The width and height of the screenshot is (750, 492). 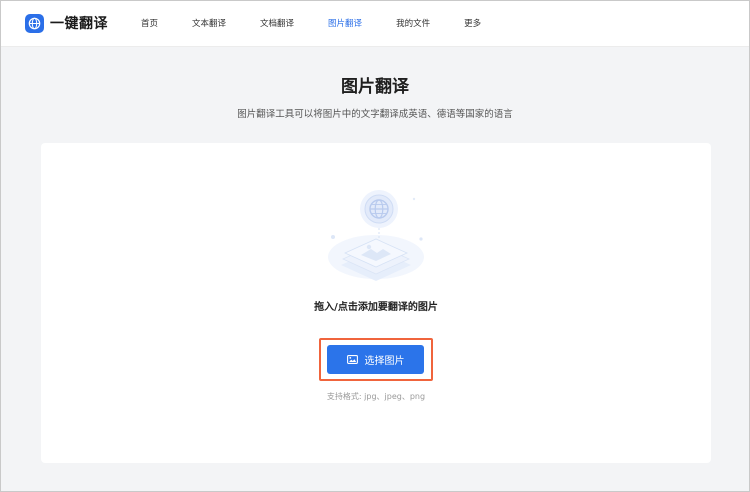 I want to click on upload-illustration-icon, so click(x=376, y=236).